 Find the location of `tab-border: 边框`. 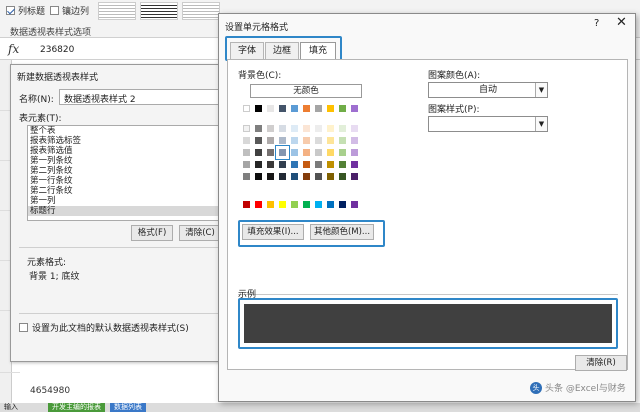

tab-border: 边框 is located at coordinates (282, 51).